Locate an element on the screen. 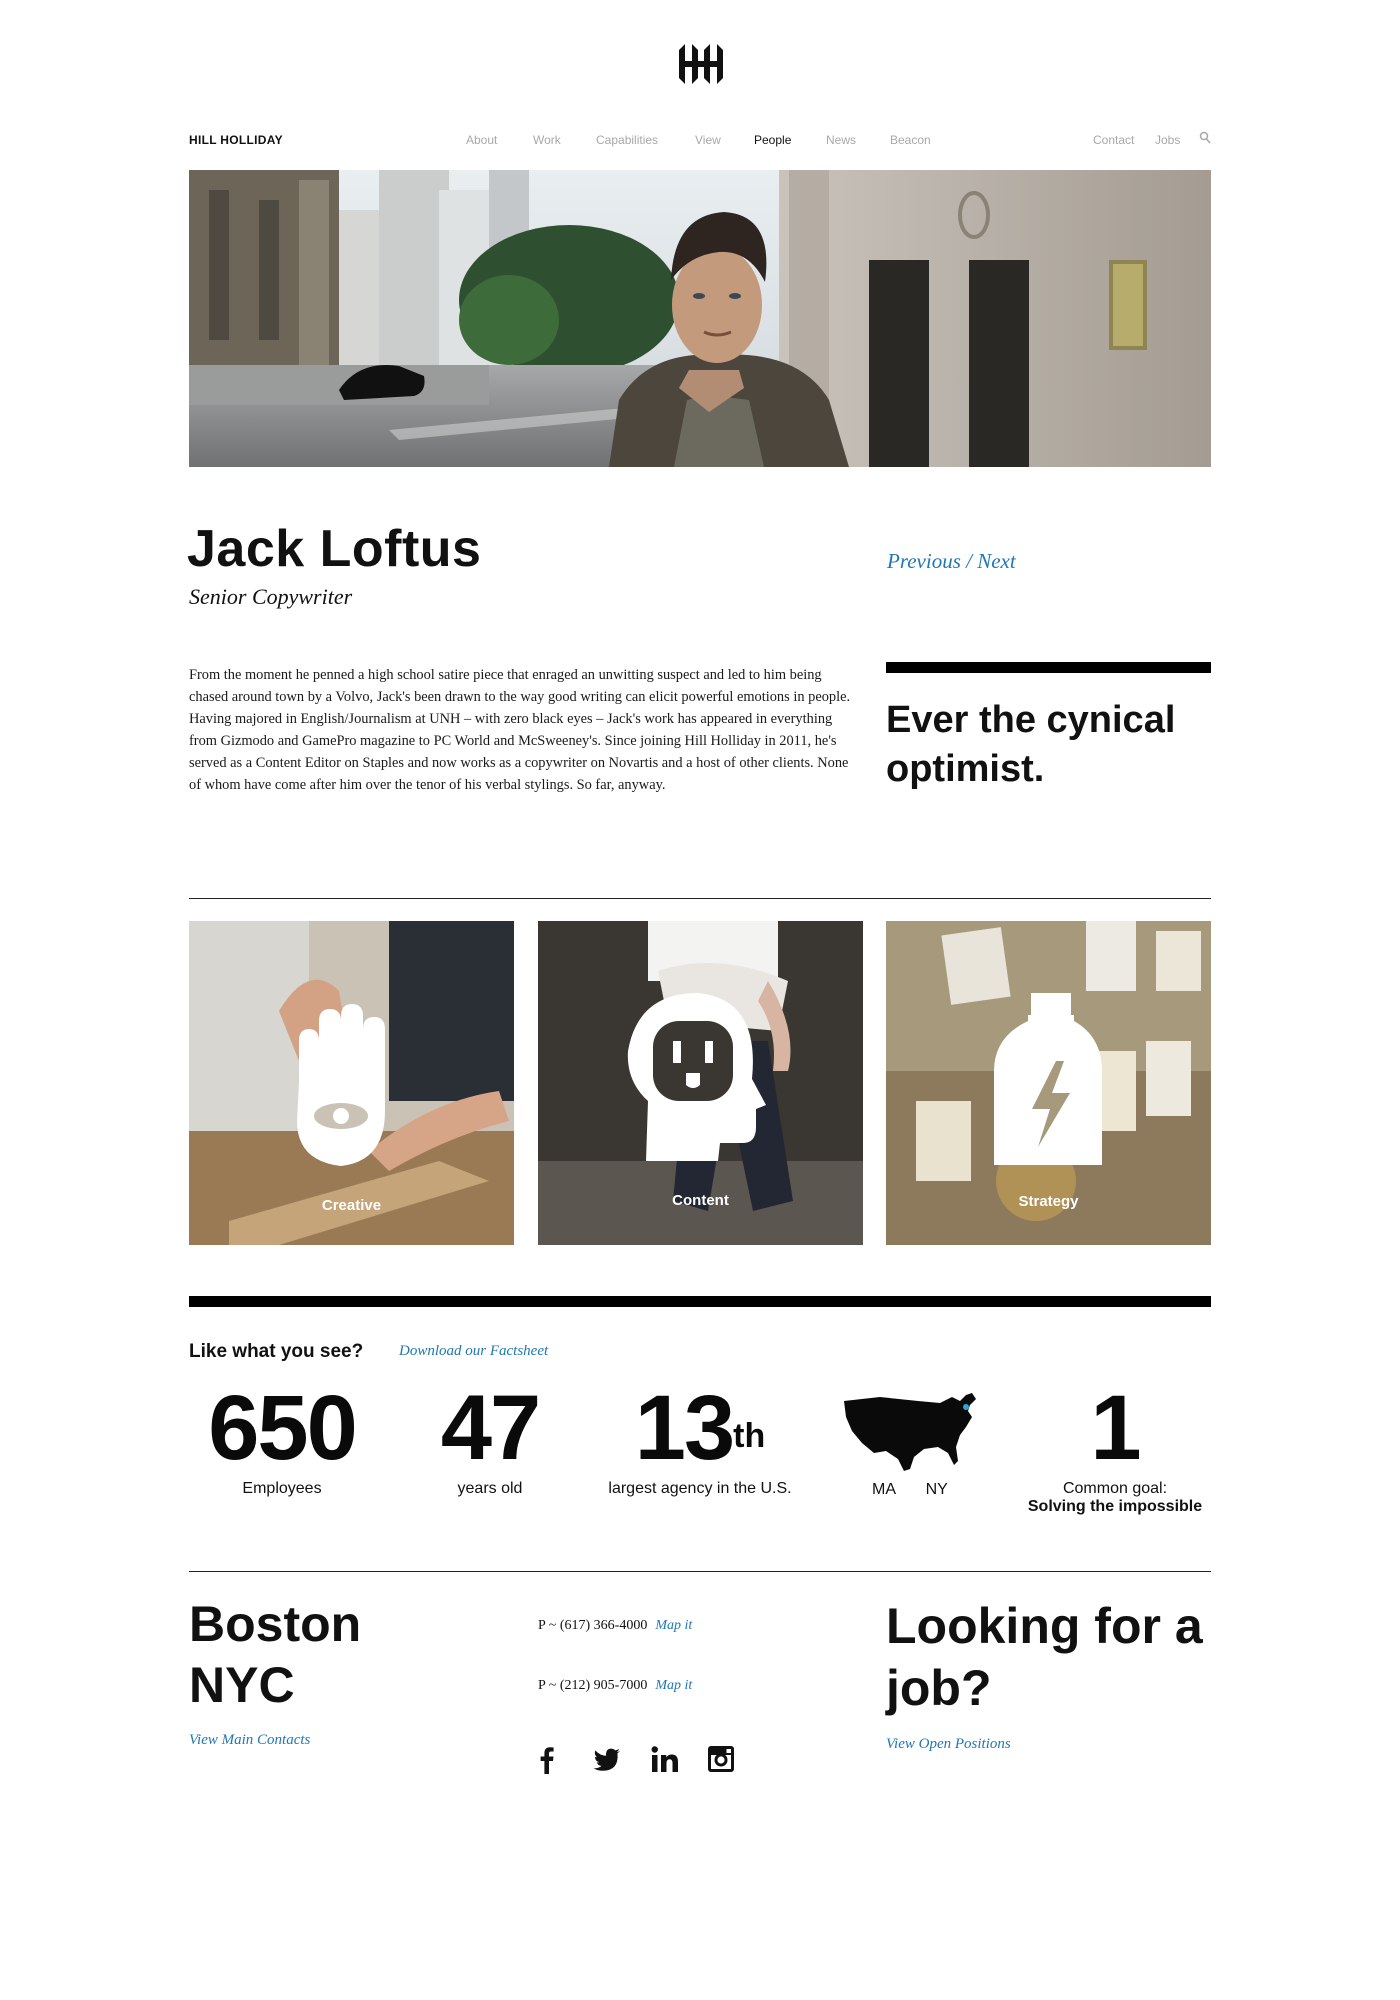  location-labels: MA NY is located at coordinates (910, 1490).